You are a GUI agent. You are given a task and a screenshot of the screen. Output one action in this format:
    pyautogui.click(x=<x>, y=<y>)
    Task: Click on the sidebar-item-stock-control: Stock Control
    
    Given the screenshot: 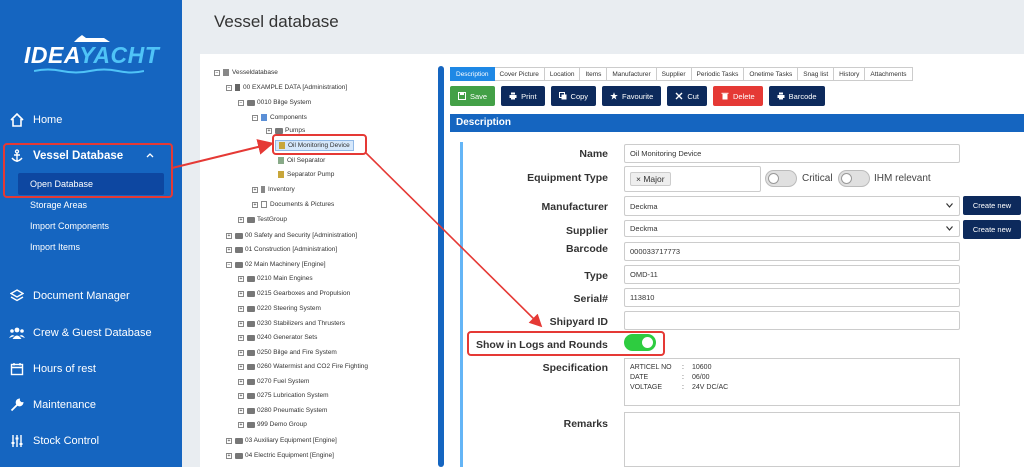 What is the action you would take?
    pyautogui.click(x=91, y=441)
    